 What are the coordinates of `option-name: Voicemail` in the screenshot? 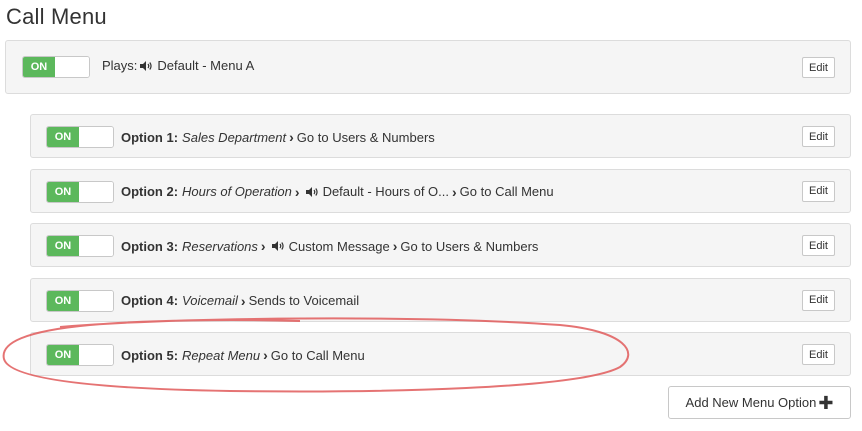 It's located at (210, 300).